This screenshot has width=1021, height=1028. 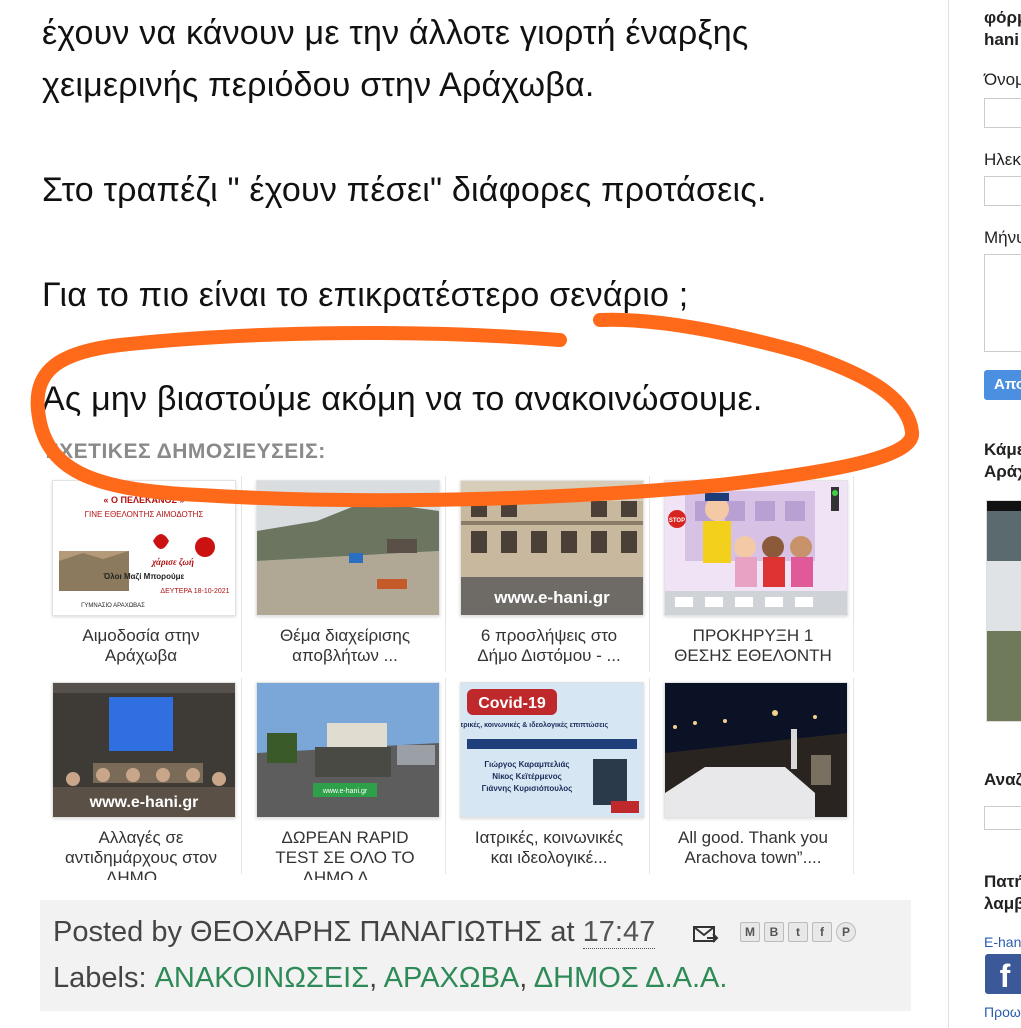 I want to click on widget-image, so click(x=1003, y=611).